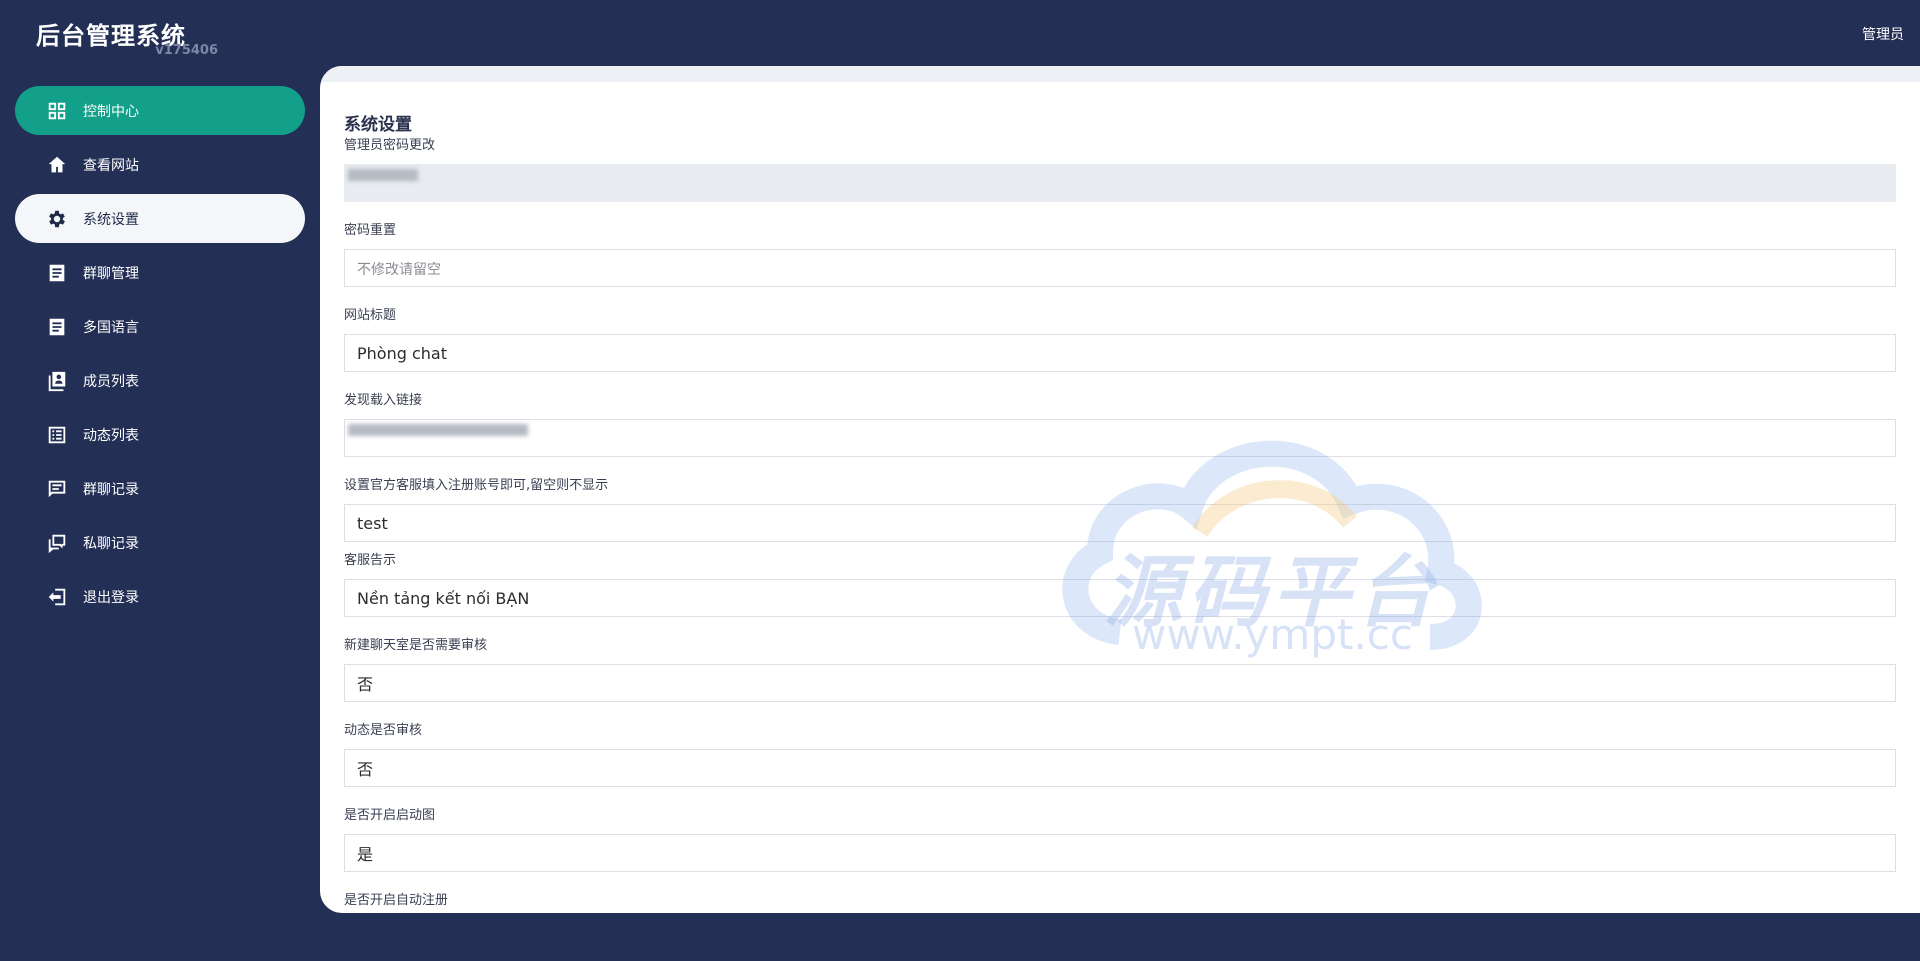 Image resolution: width=1920 pixels, height=961 pixels. What do you see at coordinates (111, 381) in the screenshot?
I see `sidebar-item-label: 成员列表` at bounding box center [111, 381].